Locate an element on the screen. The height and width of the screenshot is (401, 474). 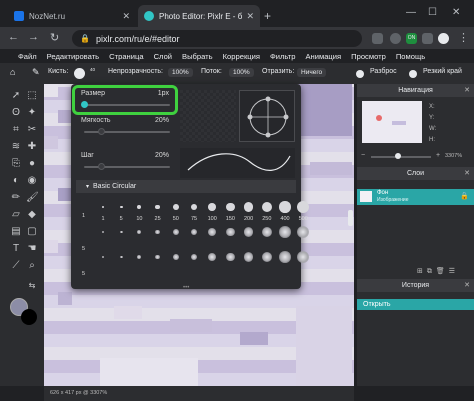
zoom-in-icon: + is located at coordinates (438, 155).